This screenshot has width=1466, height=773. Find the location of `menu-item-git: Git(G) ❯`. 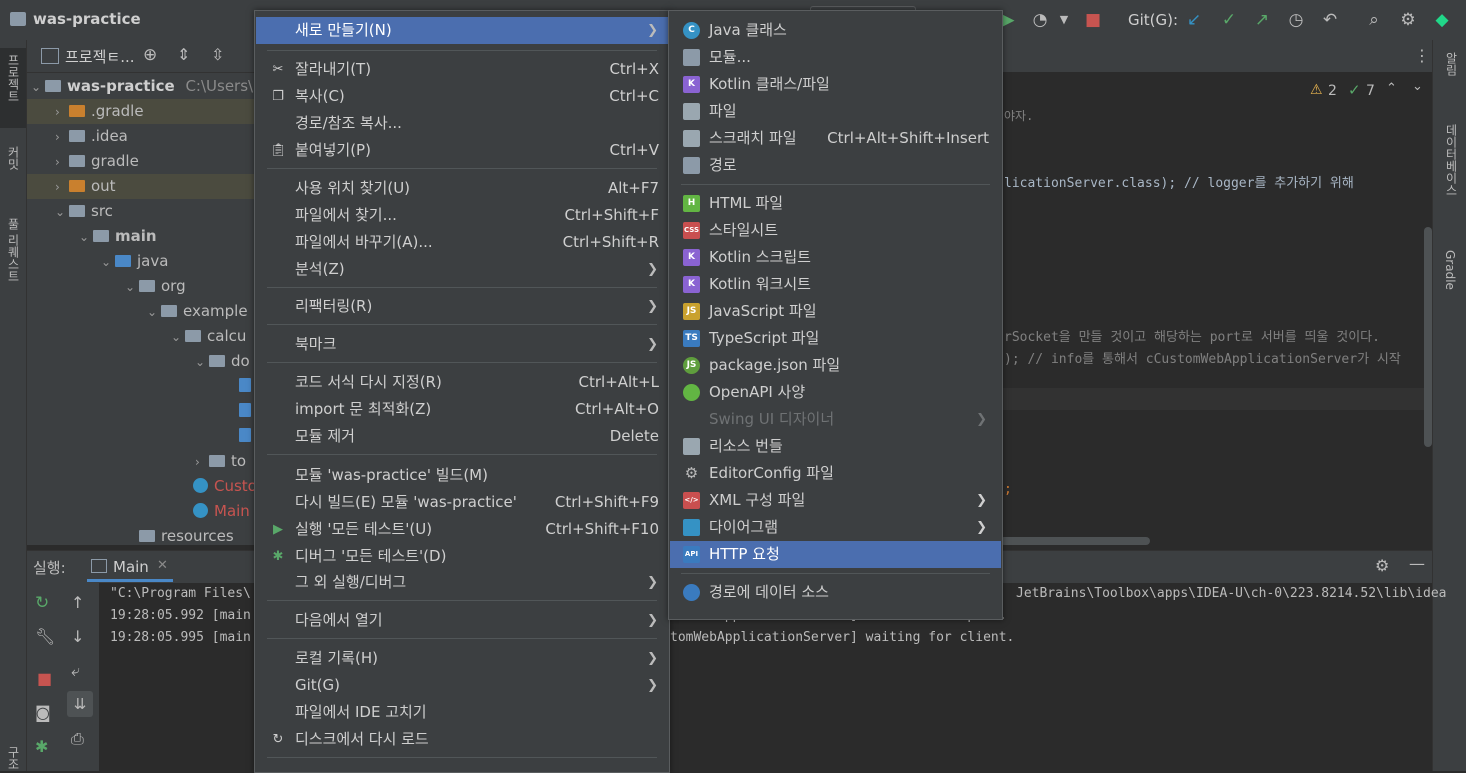

menu-item-git: Git(G) ❯ is located at coordinates (462, 685).